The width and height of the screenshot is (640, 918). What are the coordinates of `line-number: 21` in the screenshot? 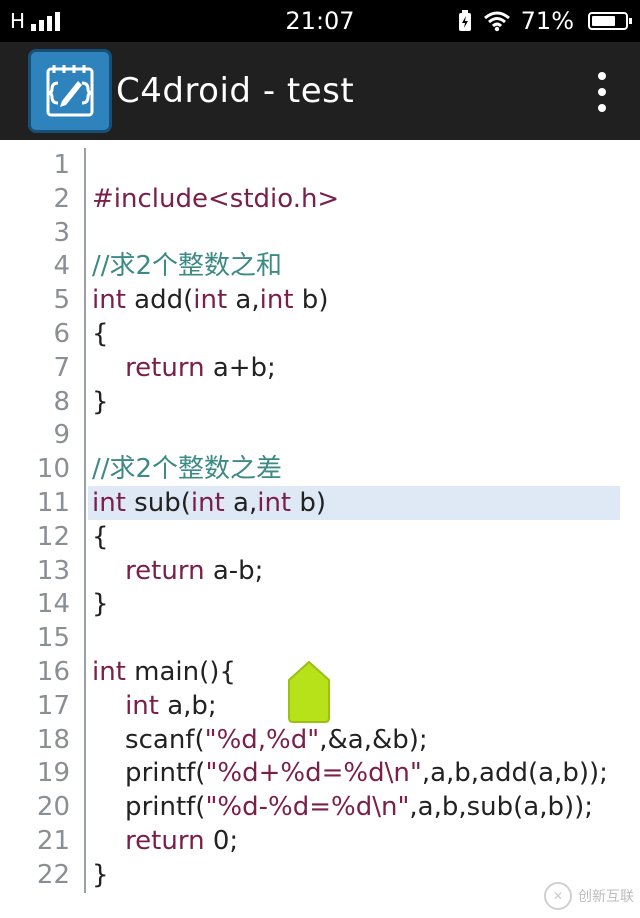 It's located at (53, 841).